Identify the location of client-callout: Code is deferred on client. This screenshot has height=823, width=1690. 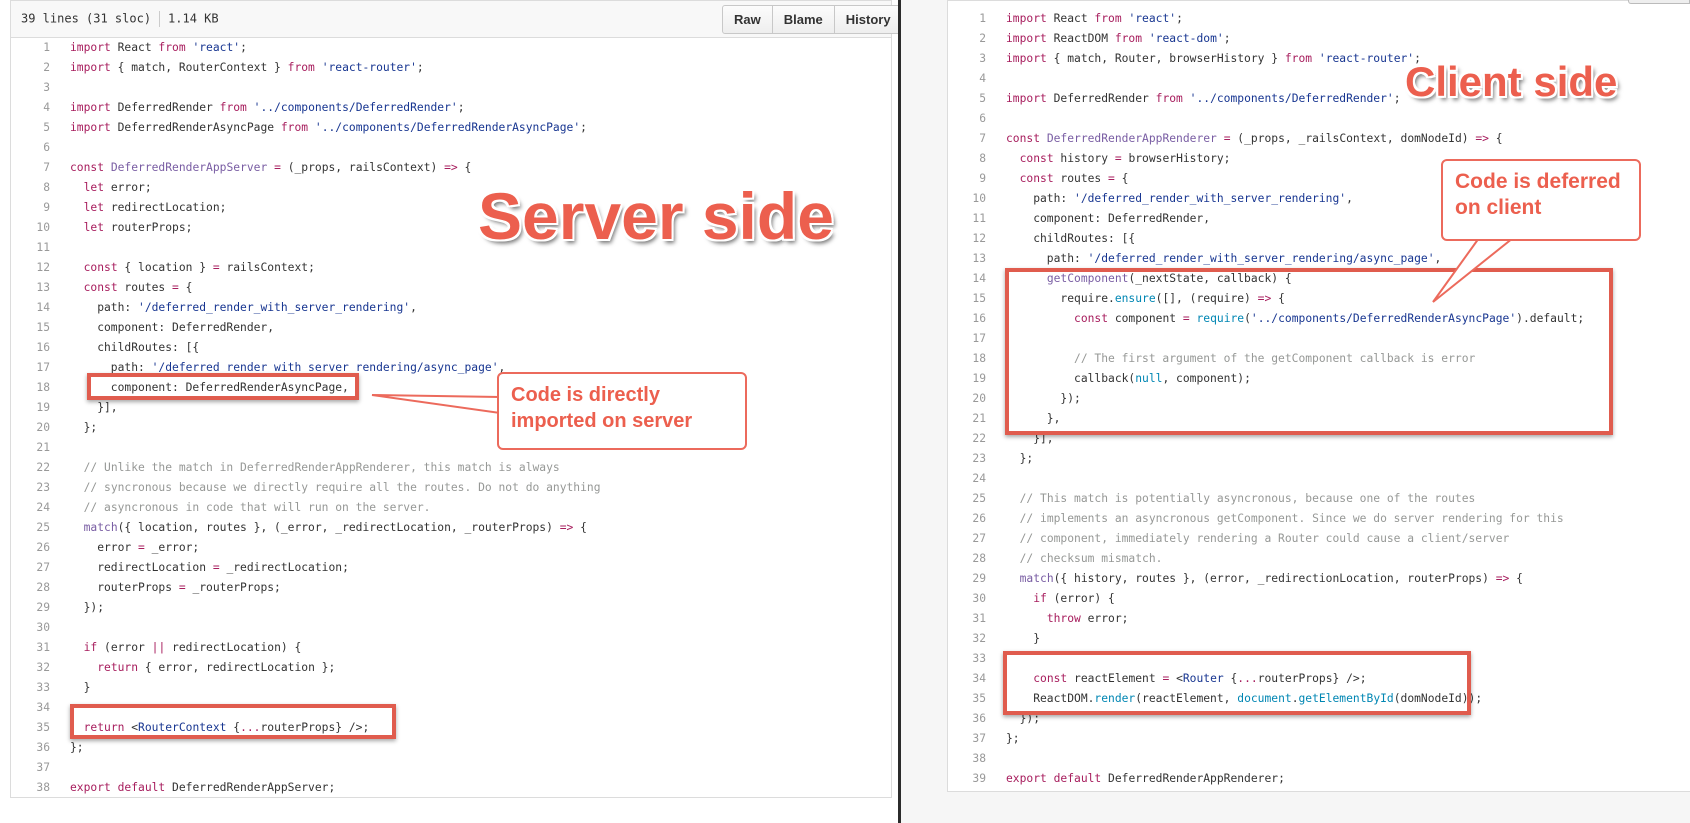
(1541, 200).